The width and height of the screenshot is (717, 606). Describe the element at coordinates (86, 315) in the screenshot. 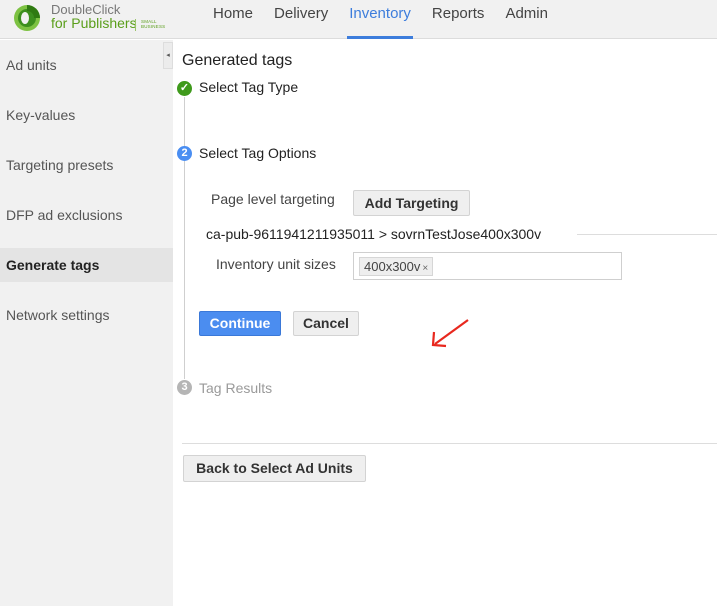

I see `sidebar-item-network-settings: Network settings` at that location.